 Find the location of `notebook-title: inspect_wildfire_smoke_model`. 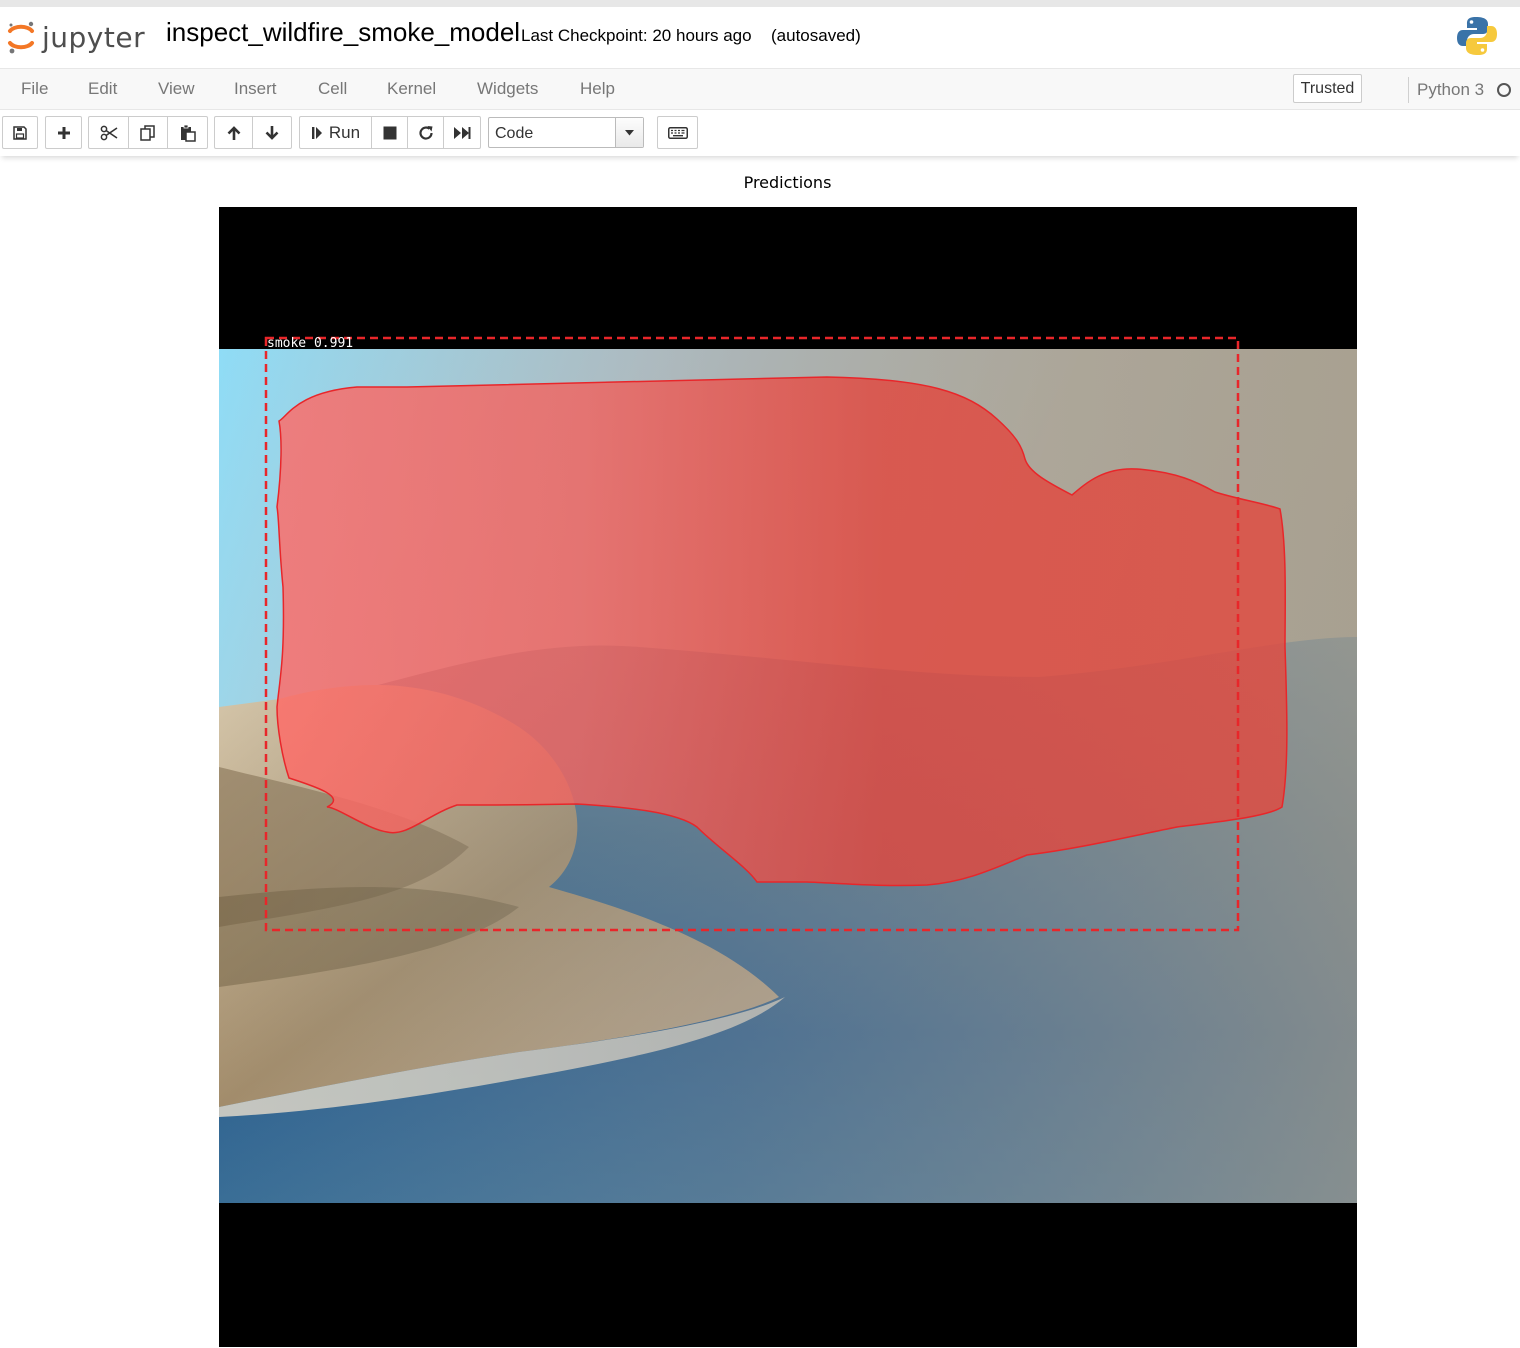

notebook-title: inspect_wildfire_smoke_model is located at coordinates (343, 32).